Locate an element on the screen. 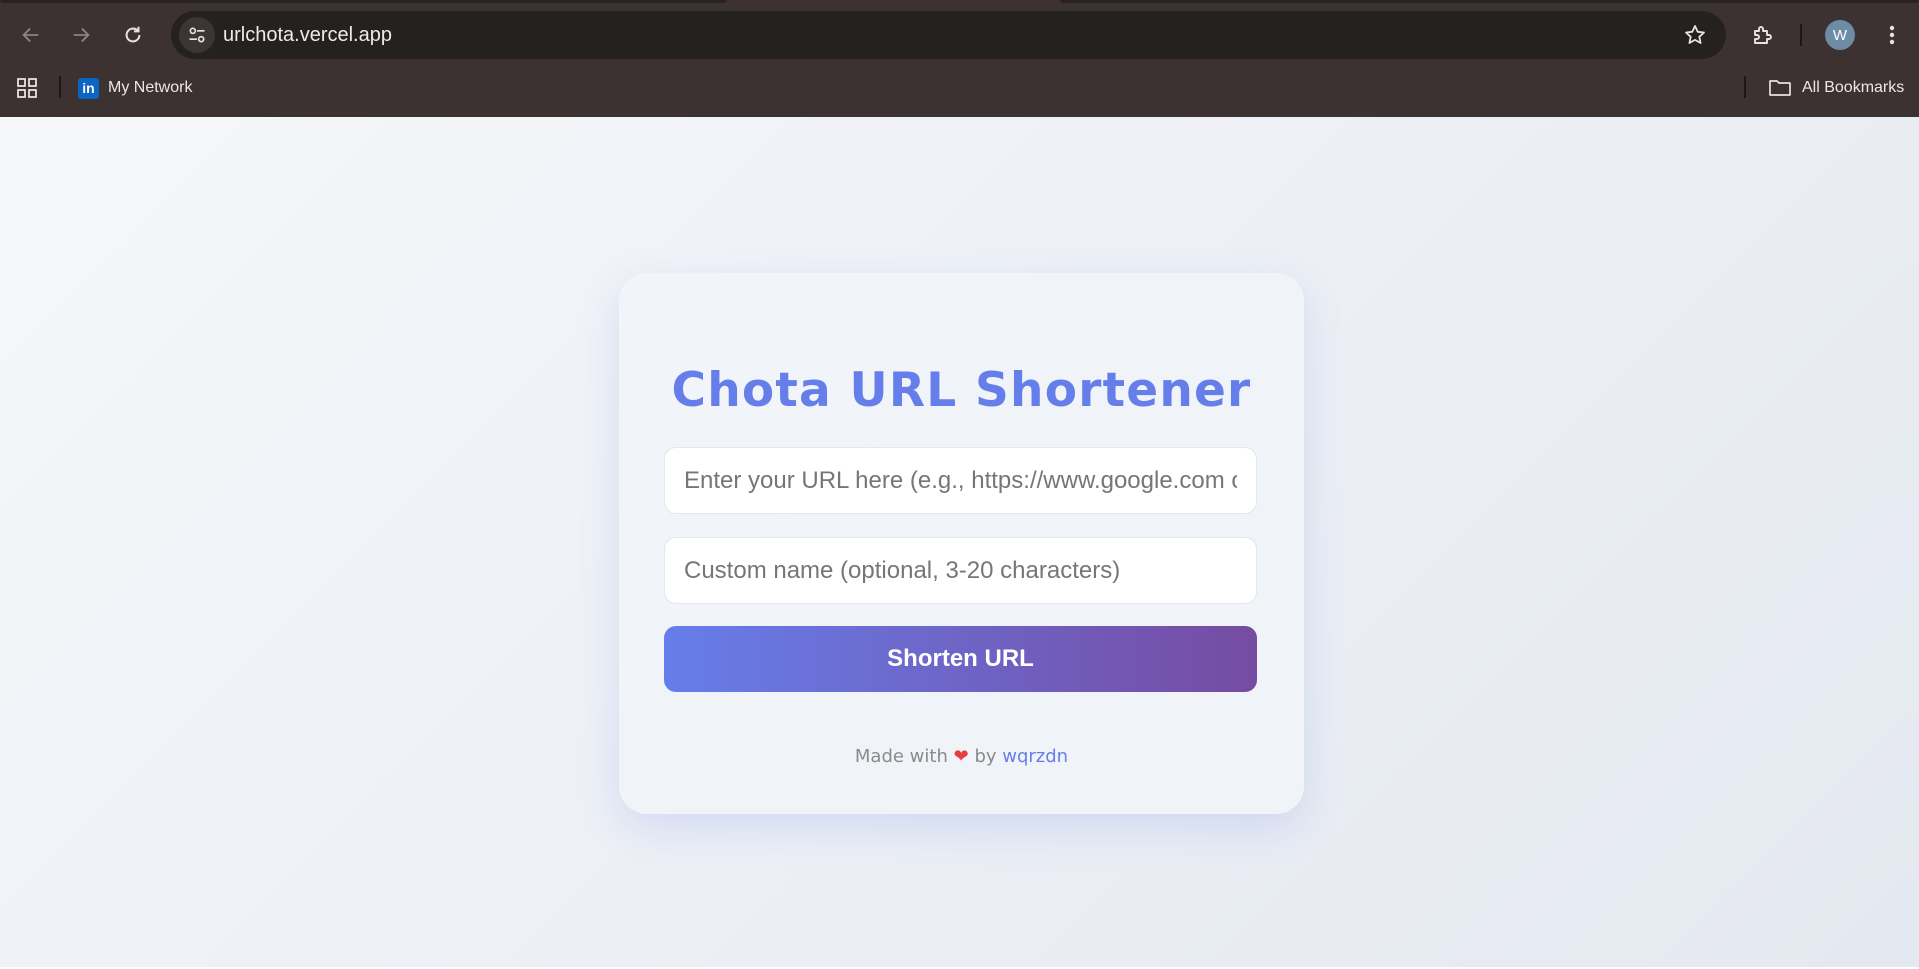 The image size is (1919, 969). forward-button is located at coordinates (81, 35).